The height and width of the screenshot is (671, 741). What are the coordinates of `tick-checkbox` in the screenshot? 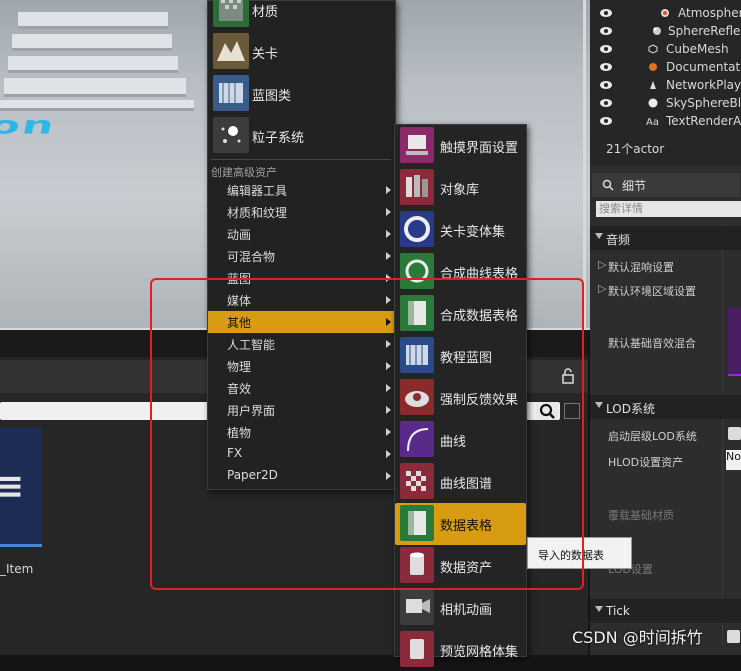 It's located at (733, 636).